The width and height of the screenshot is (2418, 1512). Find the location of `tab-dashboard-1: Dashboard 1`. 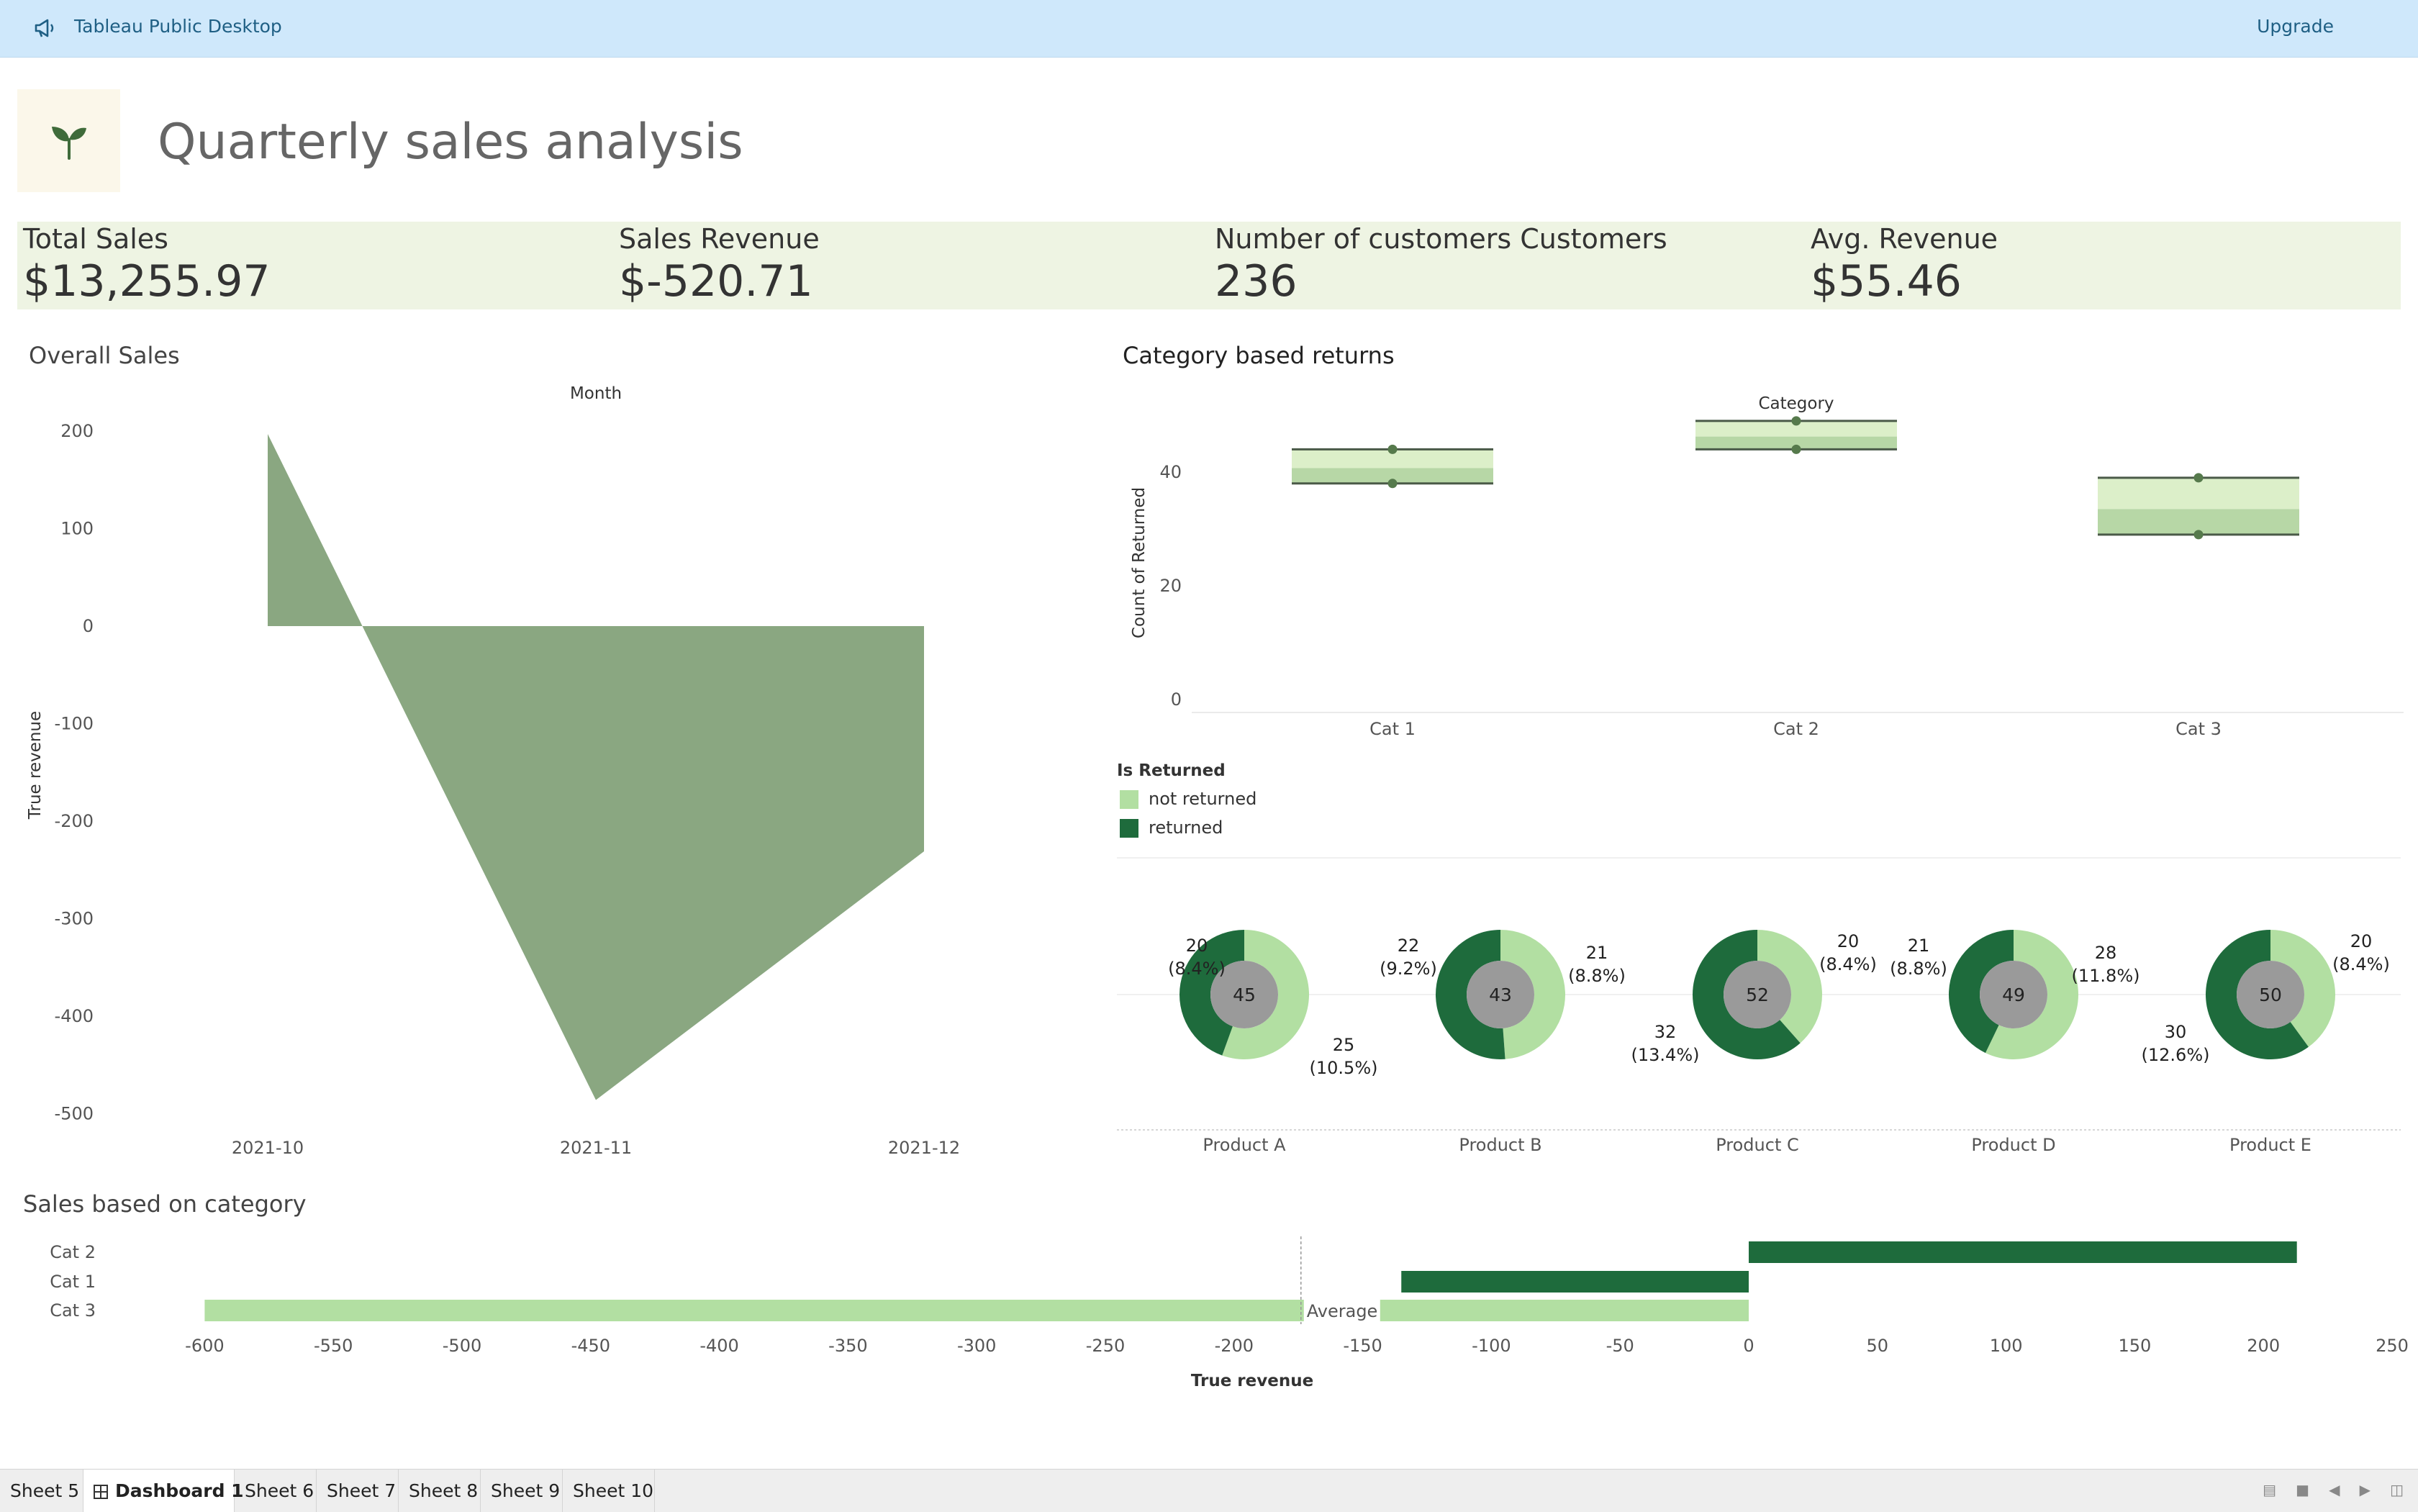

tab-dashboard-1: Dashboard 1 is located at coordinates (163, 1491).